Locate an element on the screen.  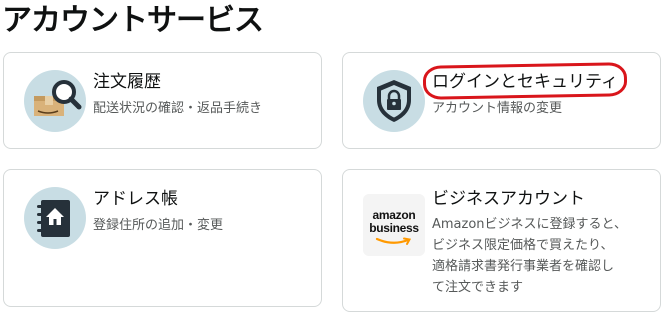
business-desc-line: 適格請求書発行事業者を確認し is located at coordinates (523, 266).